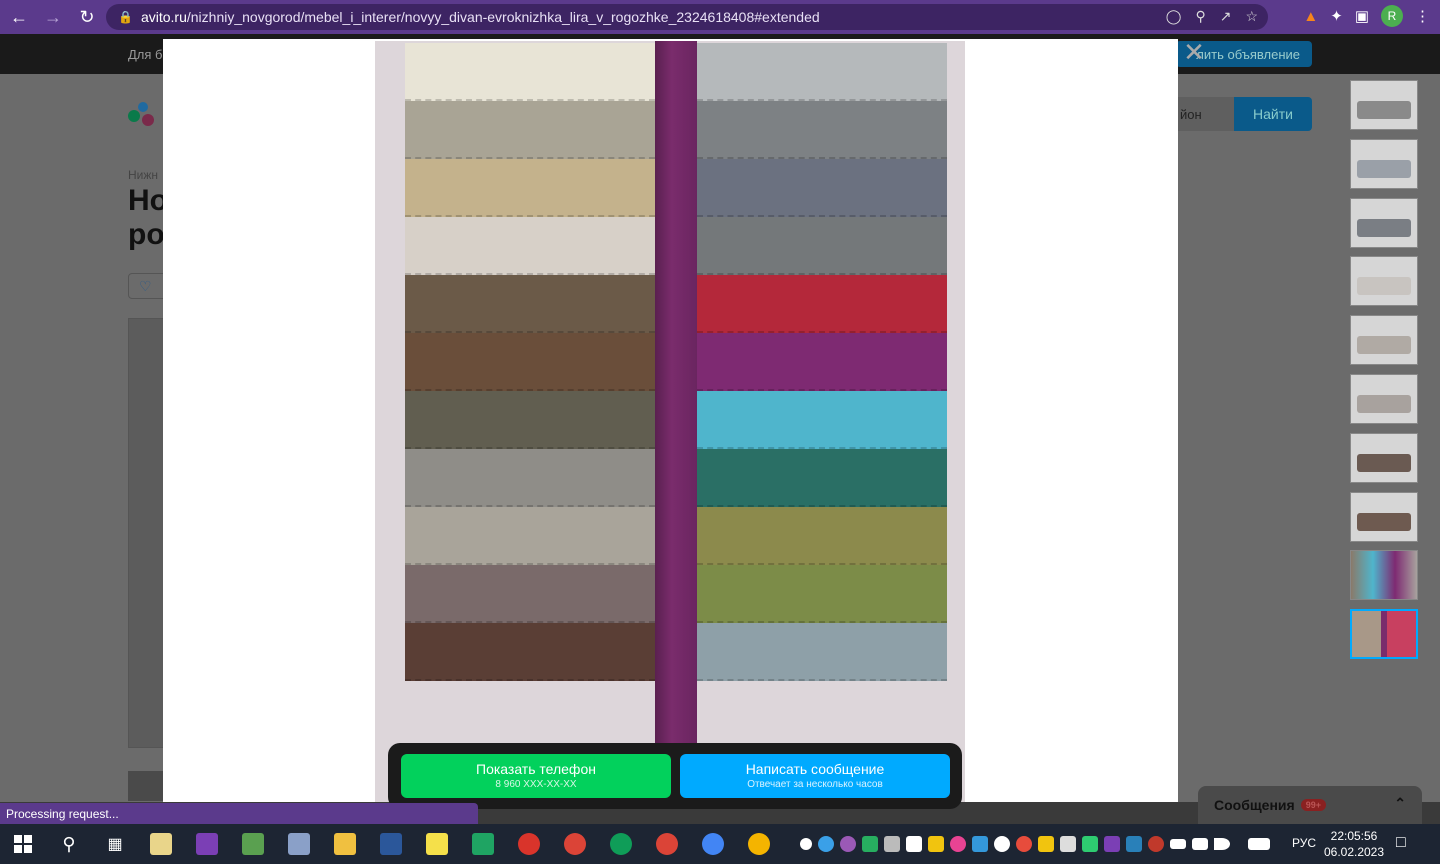 Image resolution: width=1440 pixels, height=864 pixels. Describe the element at coordinates (1273, 114) in the screenshot. I see `find-button: Найти` at that location.